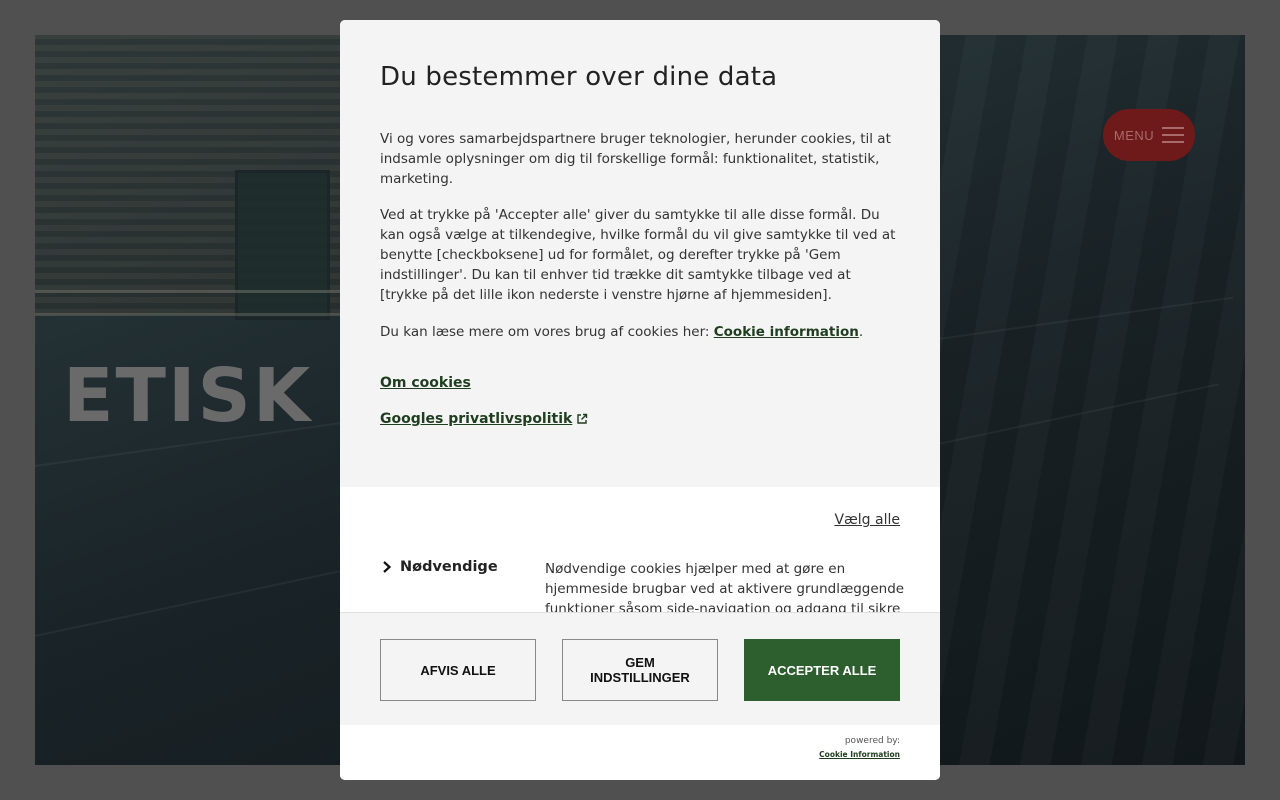  Describe the element at coordinates (579, 77) in the screenshot. I see `dialog-title: Du bestemmer over dine data` at that location.